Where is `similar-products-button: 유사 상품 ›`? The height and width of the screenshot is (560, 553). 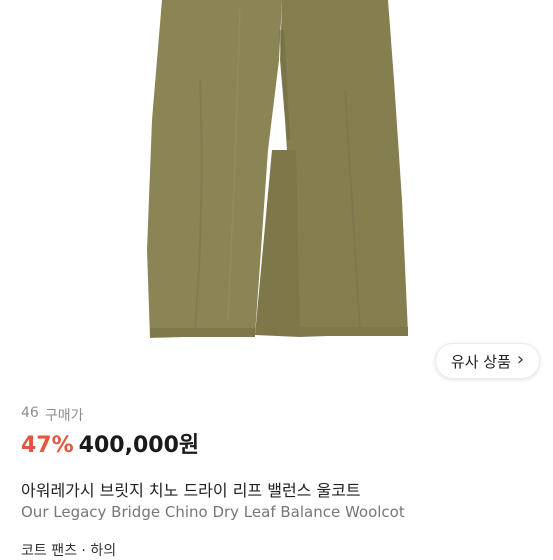 similar-products-button: 유사 상품 › is located at coordinates (487, 361).